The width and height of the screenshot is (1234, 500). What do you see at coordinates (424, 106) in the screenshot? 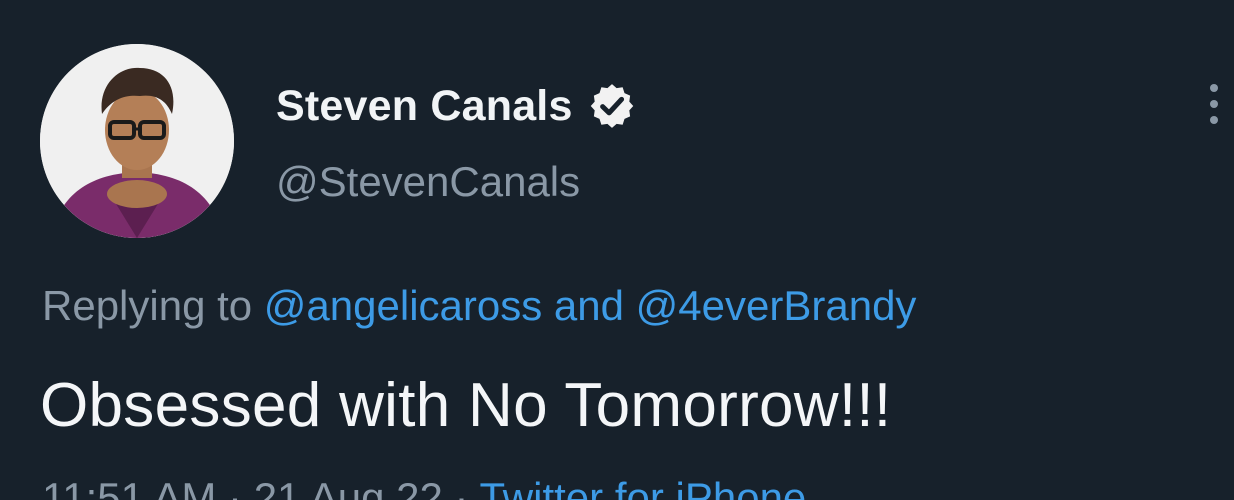
I see `author-display-name: Steven Canals` at bounding box center [424, 106].